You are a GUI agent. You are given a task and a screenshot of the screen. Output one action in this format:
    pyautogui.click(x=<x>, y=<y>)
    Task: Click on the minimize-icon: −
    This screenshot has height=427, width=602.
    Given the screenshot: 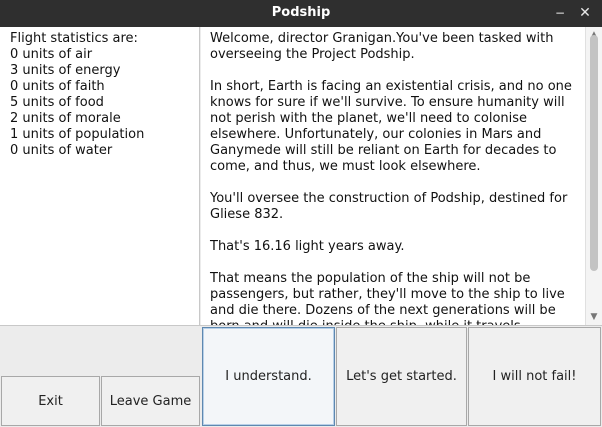 What is the action you would take?
    pyautogui.click(x=560, y=13)
    